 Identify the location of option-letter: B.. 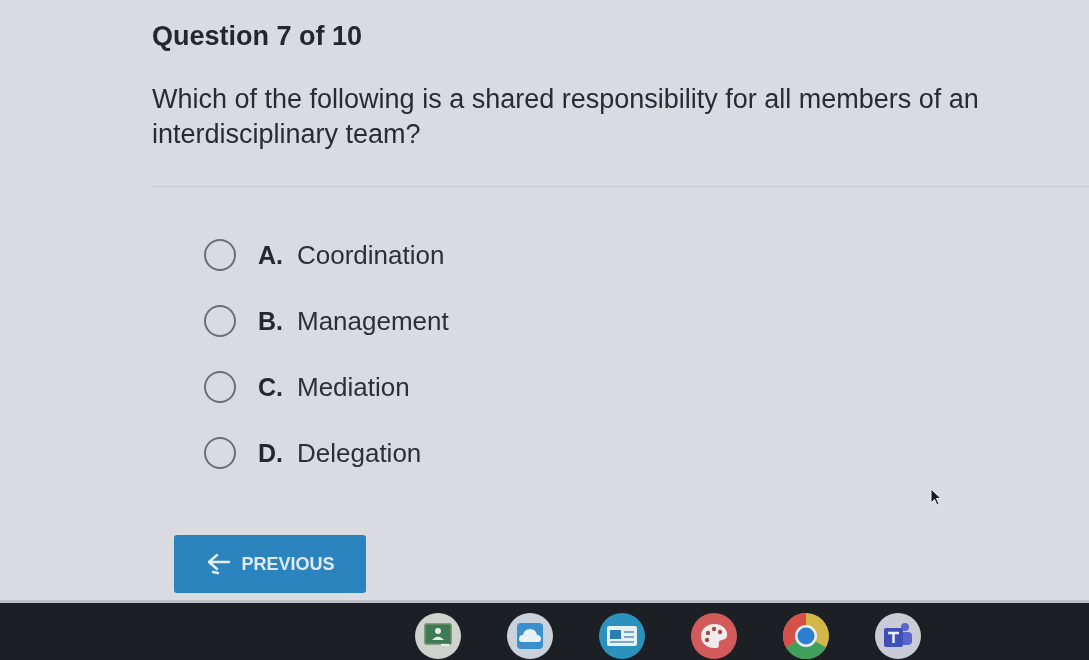
(271, 321).